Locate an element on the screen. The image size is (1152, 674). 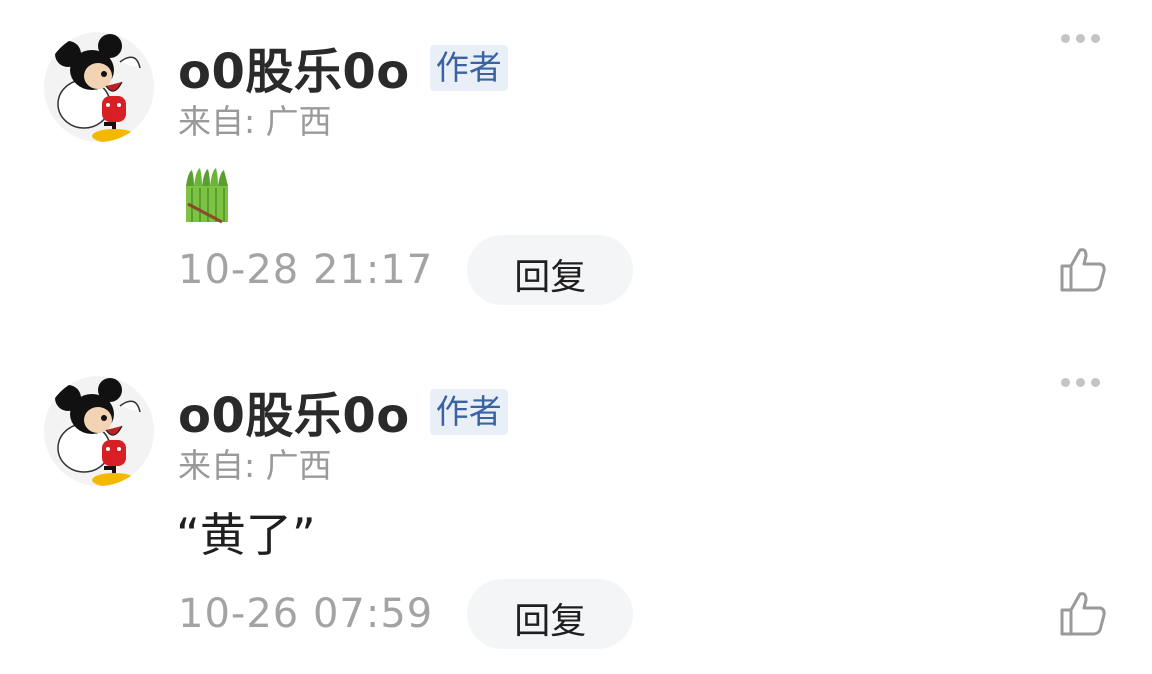
asparagus-emoji is located at coordinates (207, 196).